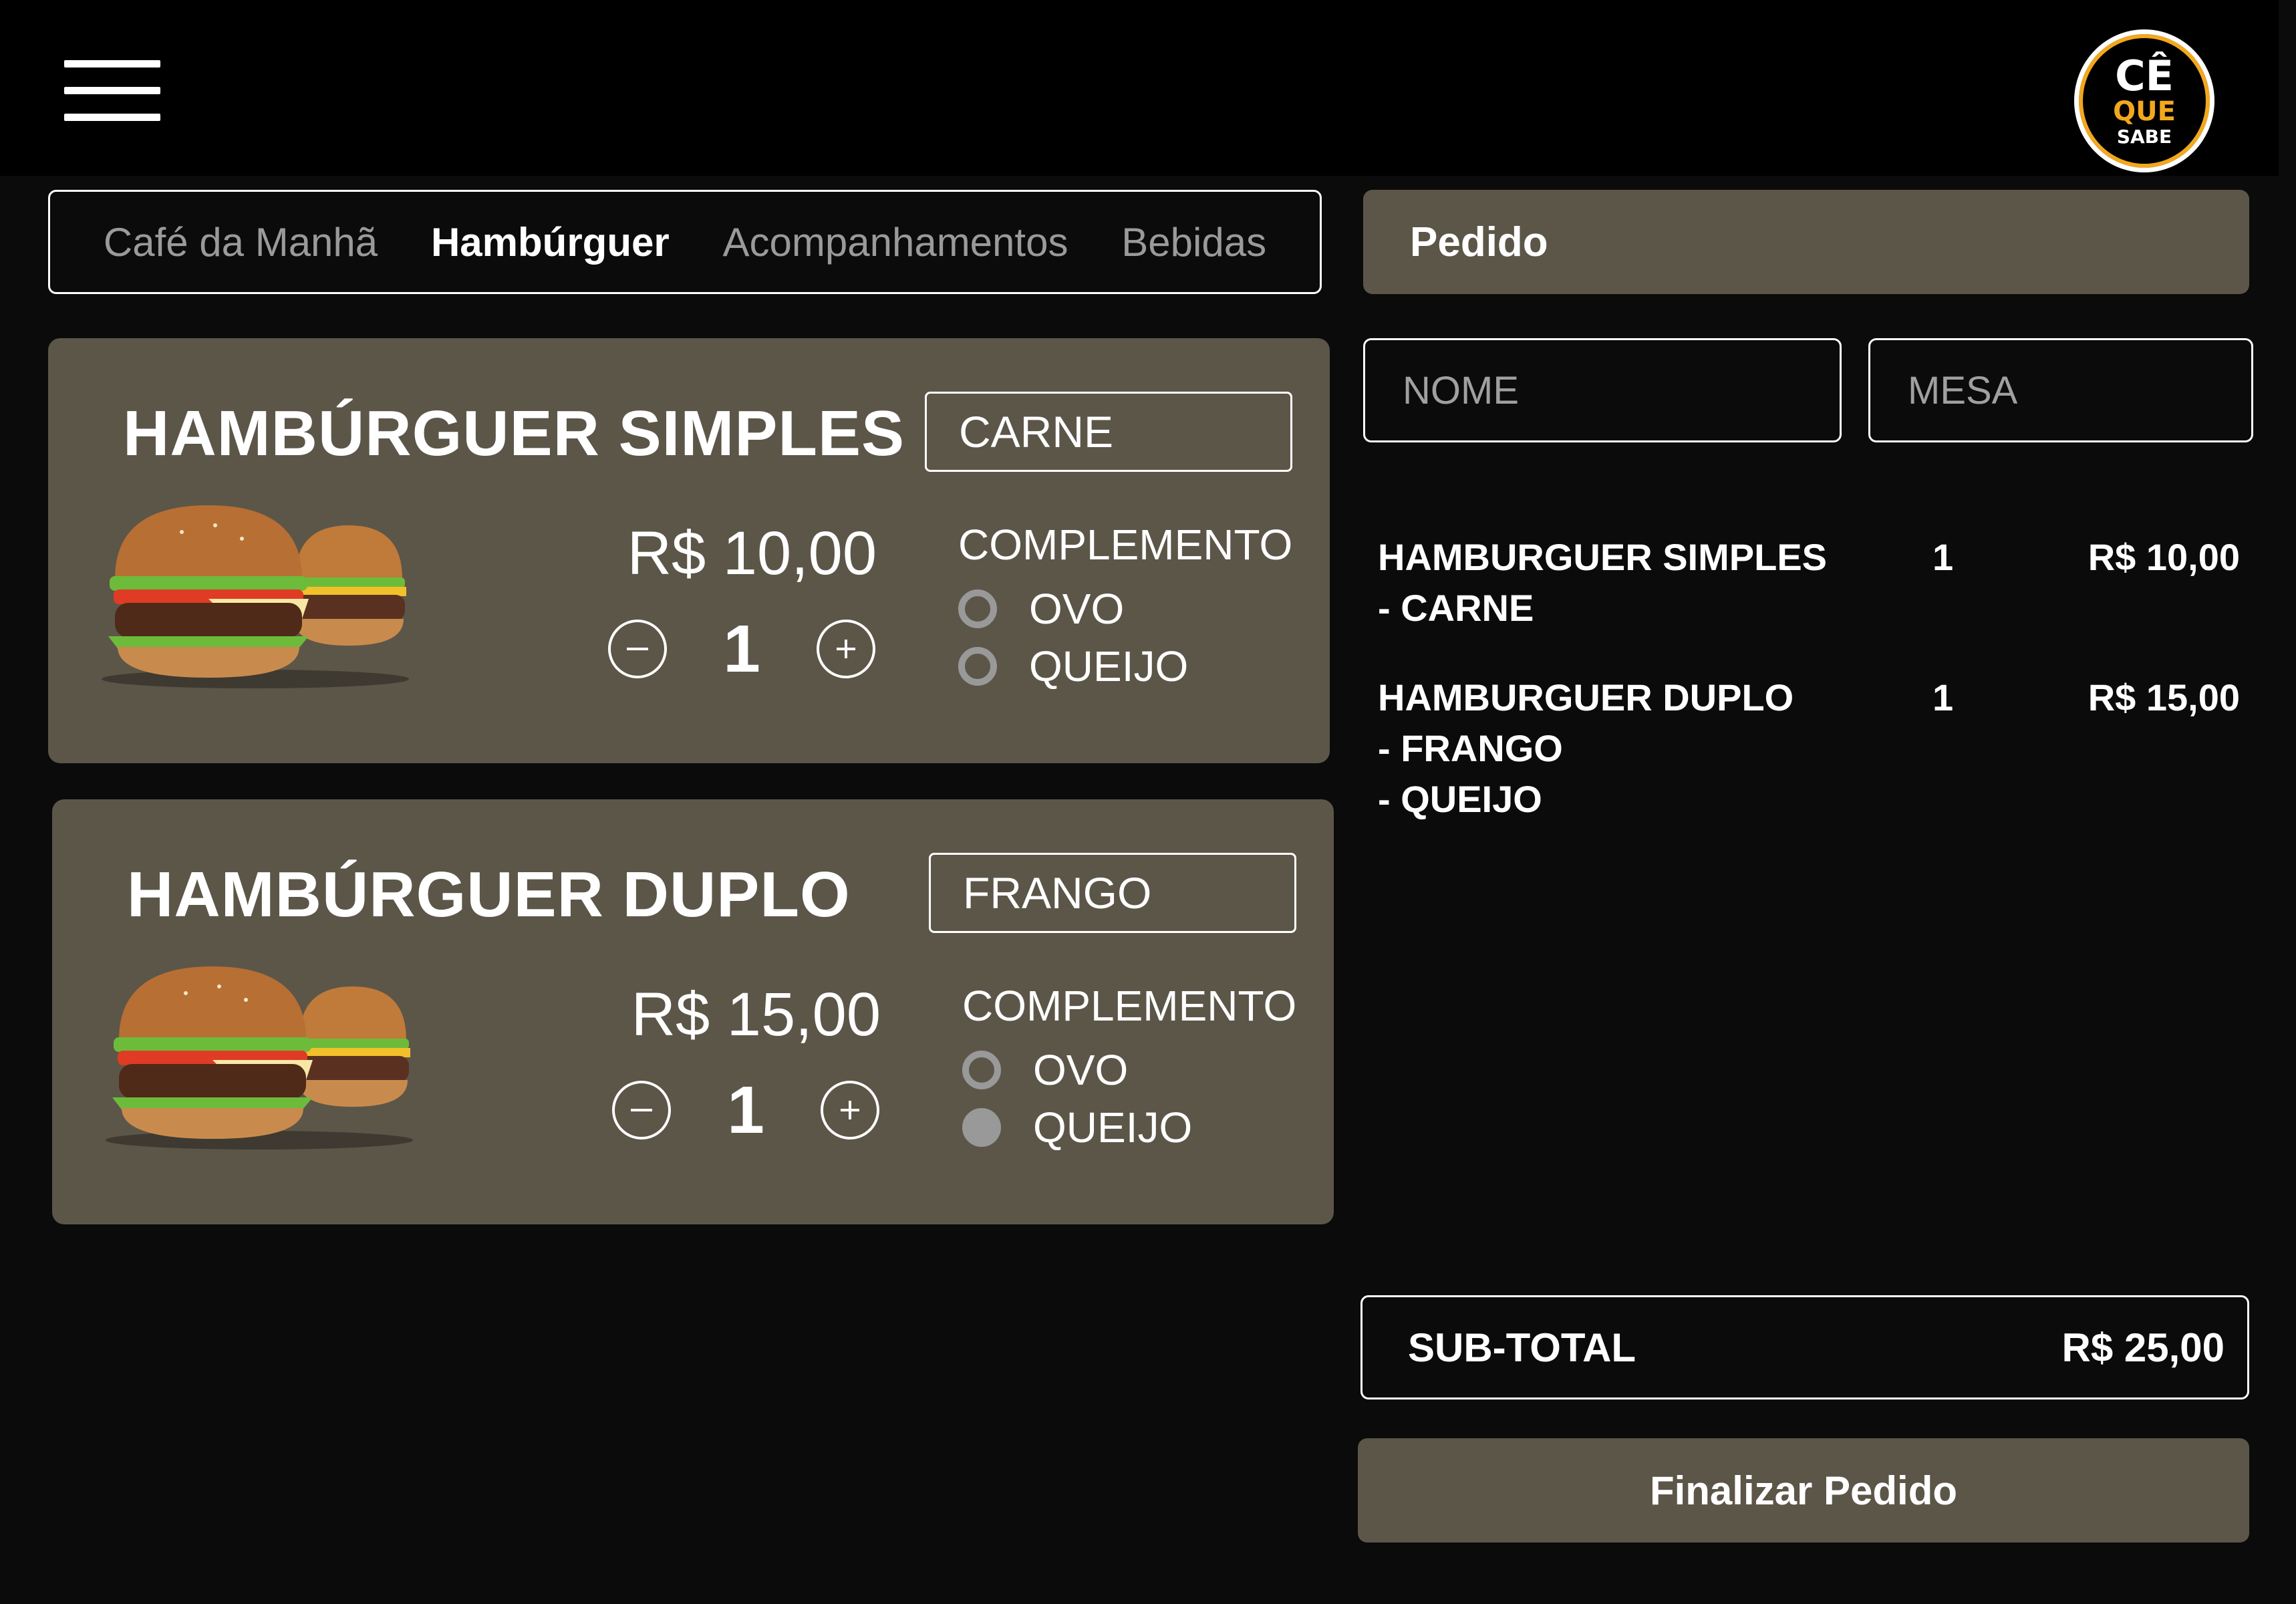 This screenshot has width=2296, height=1604. Describe the element at coordinates (1112, 893) in the screenshot. I see `protein-select: FRANGO` at that location.